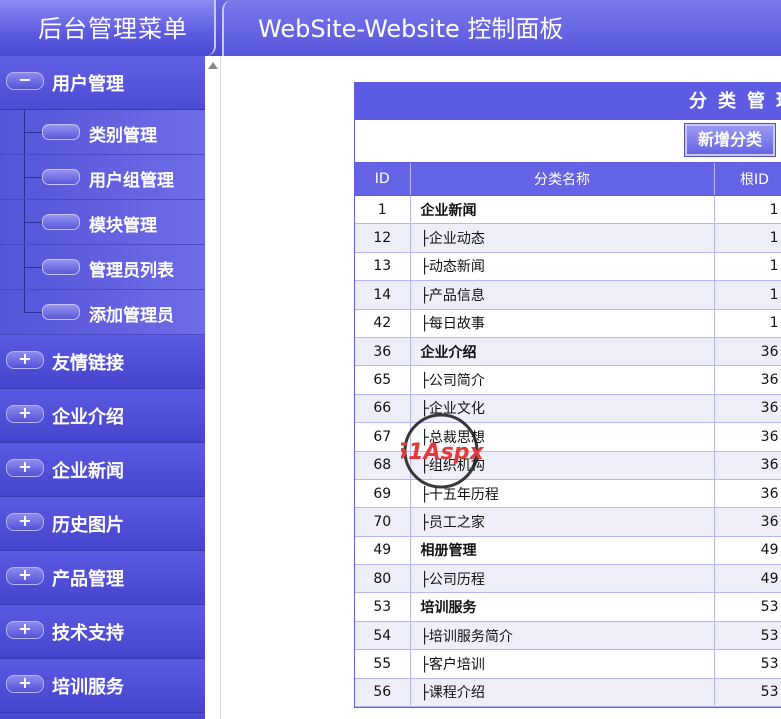  I want to click on sidebar-group-user-management: − 用户管理, so click(102, 83).